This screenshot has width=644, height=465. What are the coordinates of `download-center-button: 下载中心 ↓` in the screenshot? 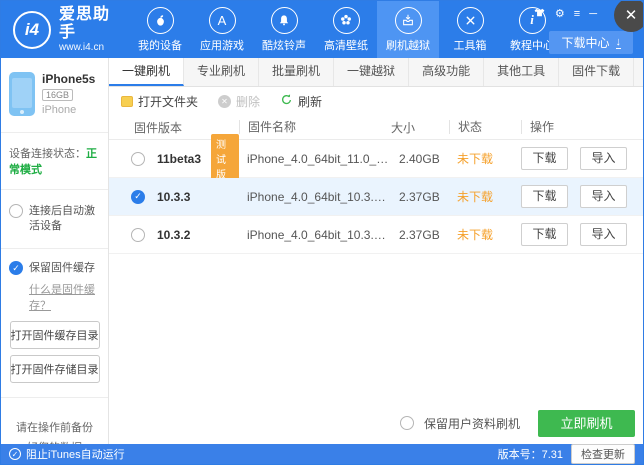 It's located at (591, 42).